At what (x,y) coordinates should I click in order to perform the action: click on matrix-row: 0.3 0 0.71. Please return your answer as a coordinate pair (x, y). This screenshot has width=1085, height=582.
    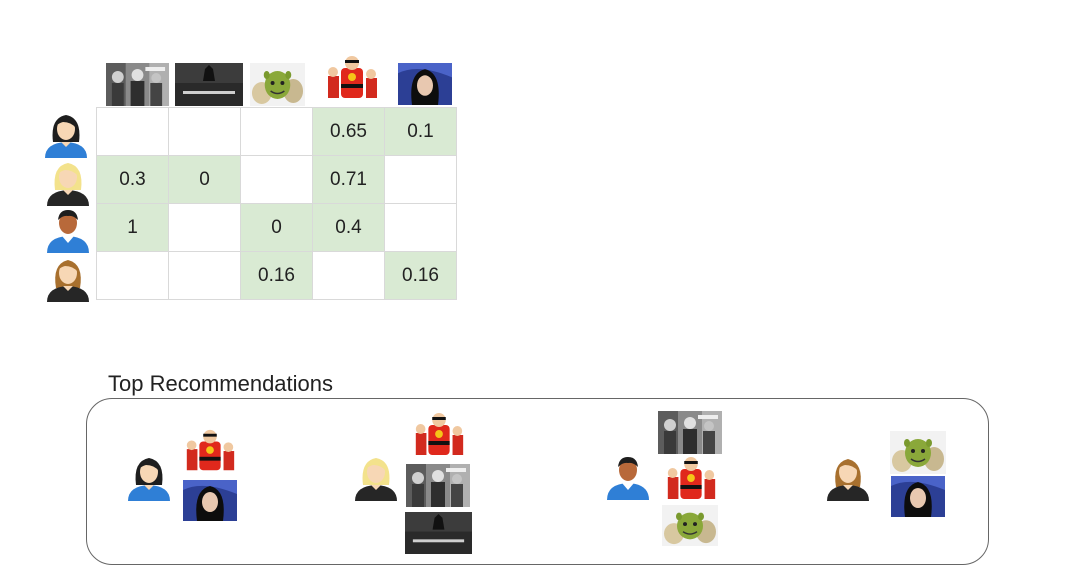
    Looking at the image, I should click on (276, 179).